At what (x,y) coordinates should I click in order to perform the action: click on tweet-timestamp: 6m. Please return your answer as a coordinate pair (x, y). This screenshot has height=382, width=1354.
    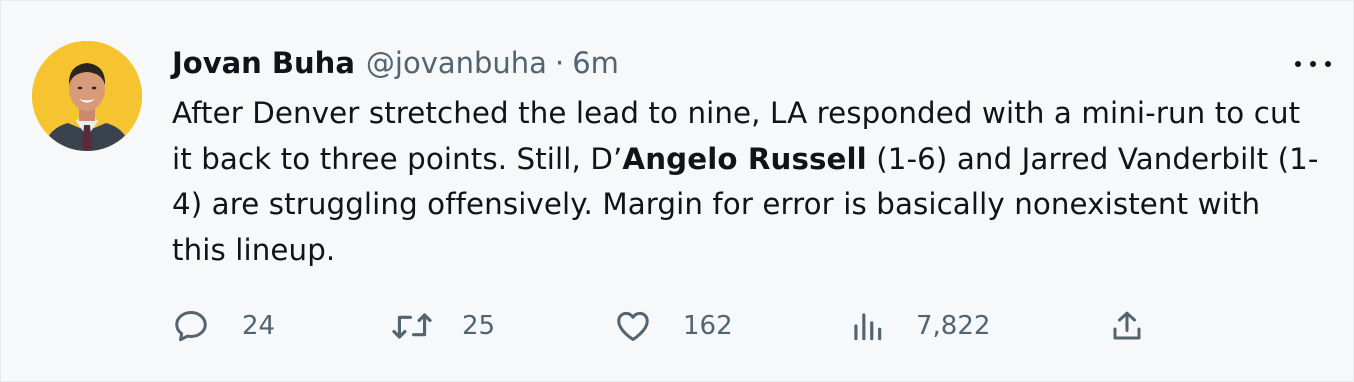
    Looking at the image, I should click on (595, 63).